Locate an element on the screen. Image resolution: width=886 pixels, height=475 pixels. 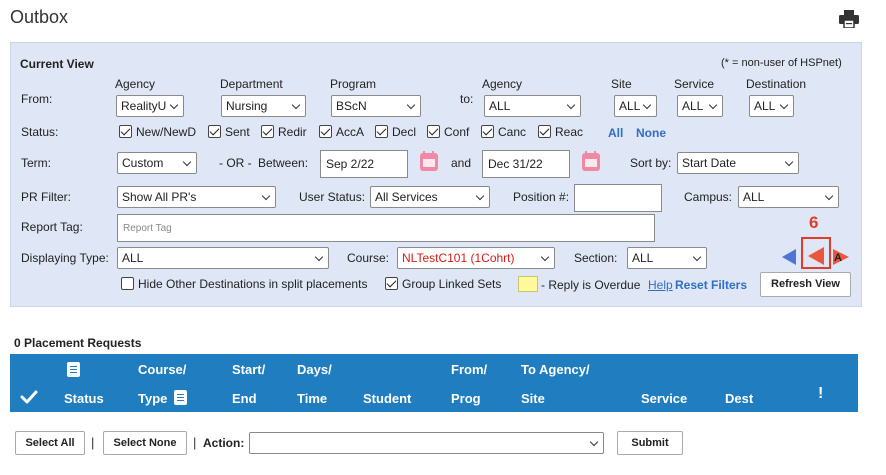
status-checkbox-label: Decl is located at coordinates (404, 132).